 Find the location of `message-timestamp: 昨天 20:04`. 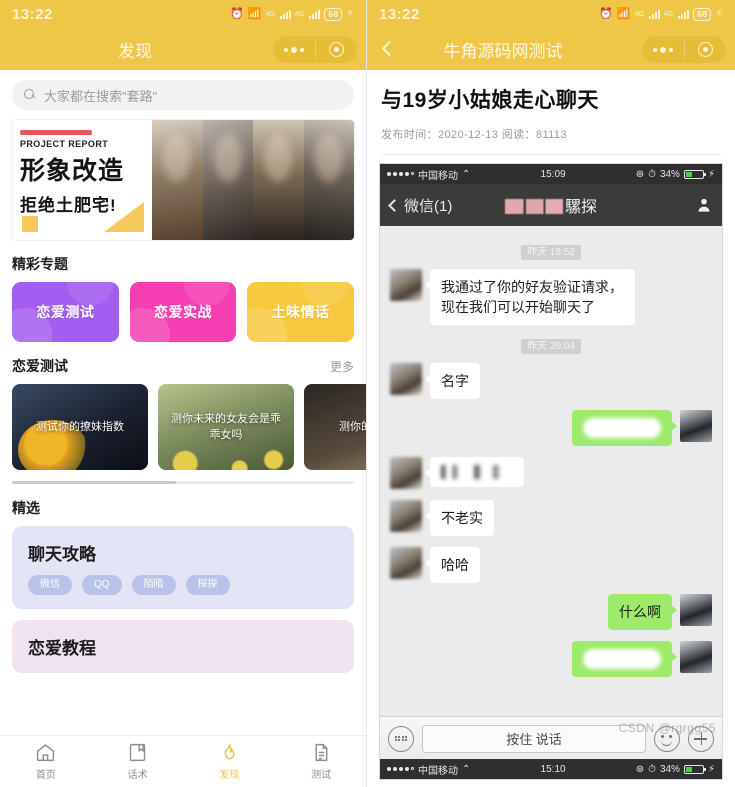

message-timestamp: 昨天 20:04 is located at coordinates (551, 345).